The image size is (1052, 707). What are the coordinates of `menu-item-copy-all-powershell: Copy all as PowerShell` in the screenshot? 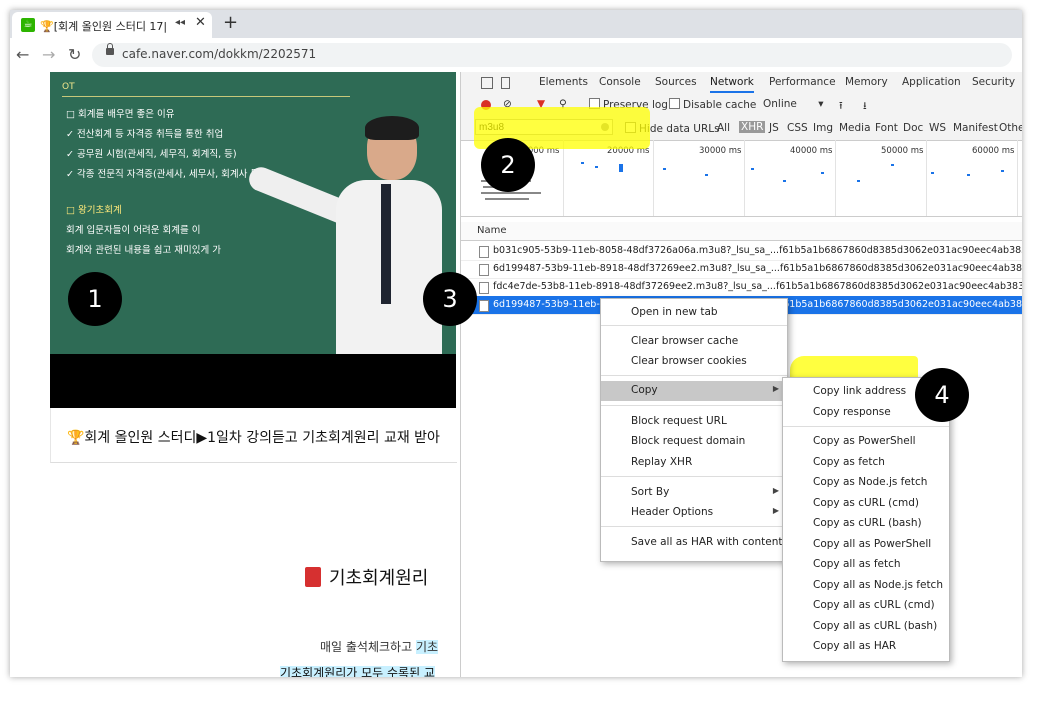 It's located at (866, 545).